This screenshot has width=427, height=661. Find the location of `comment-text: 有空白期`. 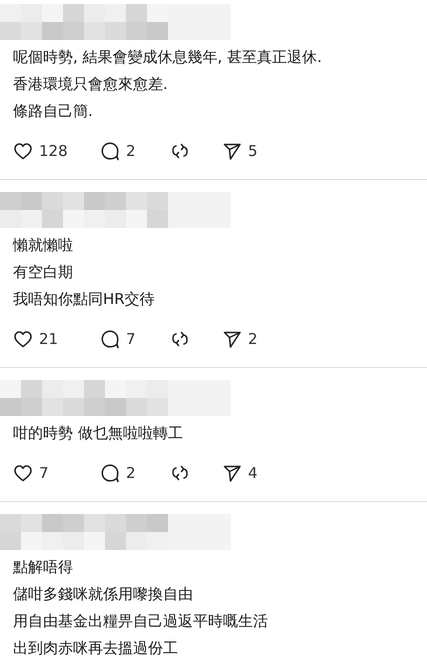

comment-text: 有空白期 is located at coordinates (43, 272).